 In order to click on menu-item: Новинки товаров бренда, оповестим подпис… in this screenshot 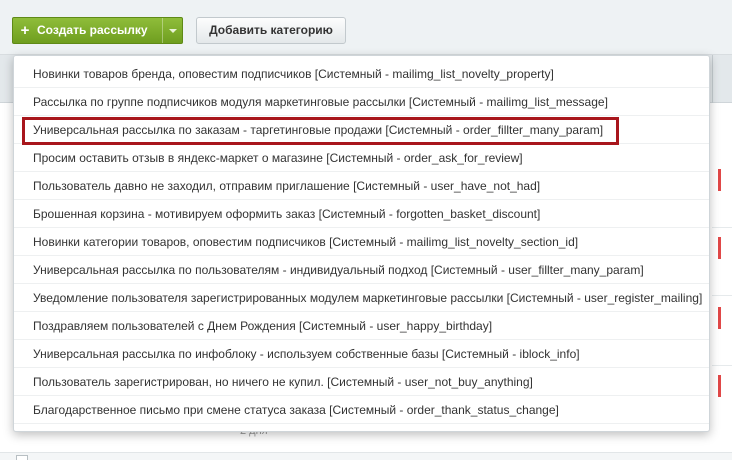, I will do `click(361, 74)`.